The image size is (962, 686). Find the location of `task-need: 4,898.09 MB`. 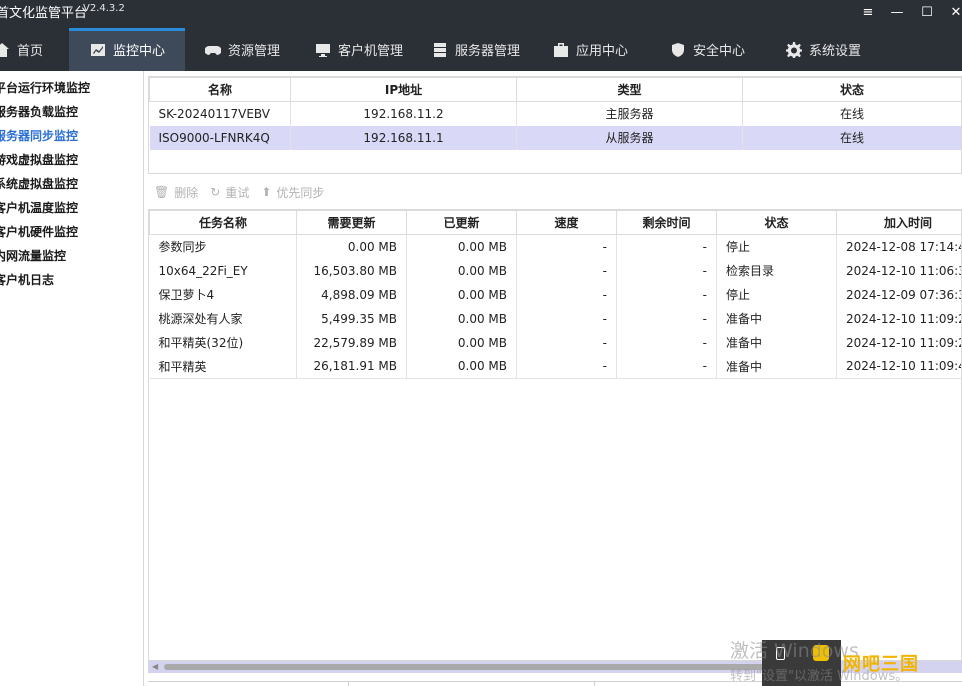

task-need: 4,898.09 MB is located at coordinates (351, 294).